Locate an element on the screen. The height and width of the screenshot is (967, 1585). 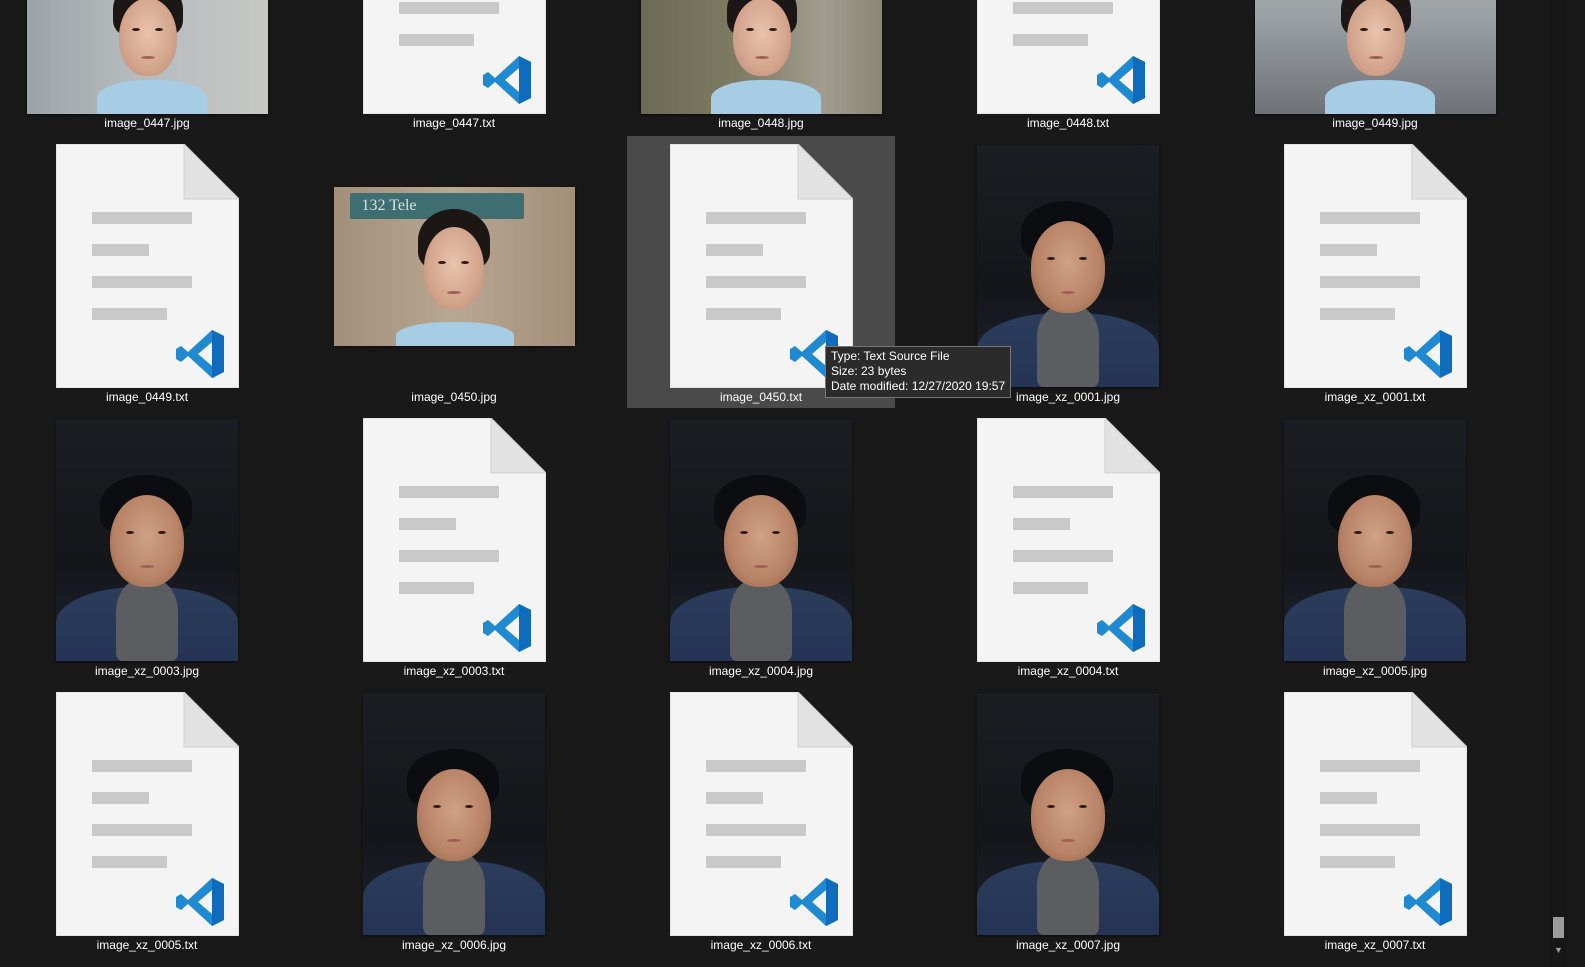
tooltip-date: Date modified: 12/27/2020 19:57 is located at coordinates (918, 386).